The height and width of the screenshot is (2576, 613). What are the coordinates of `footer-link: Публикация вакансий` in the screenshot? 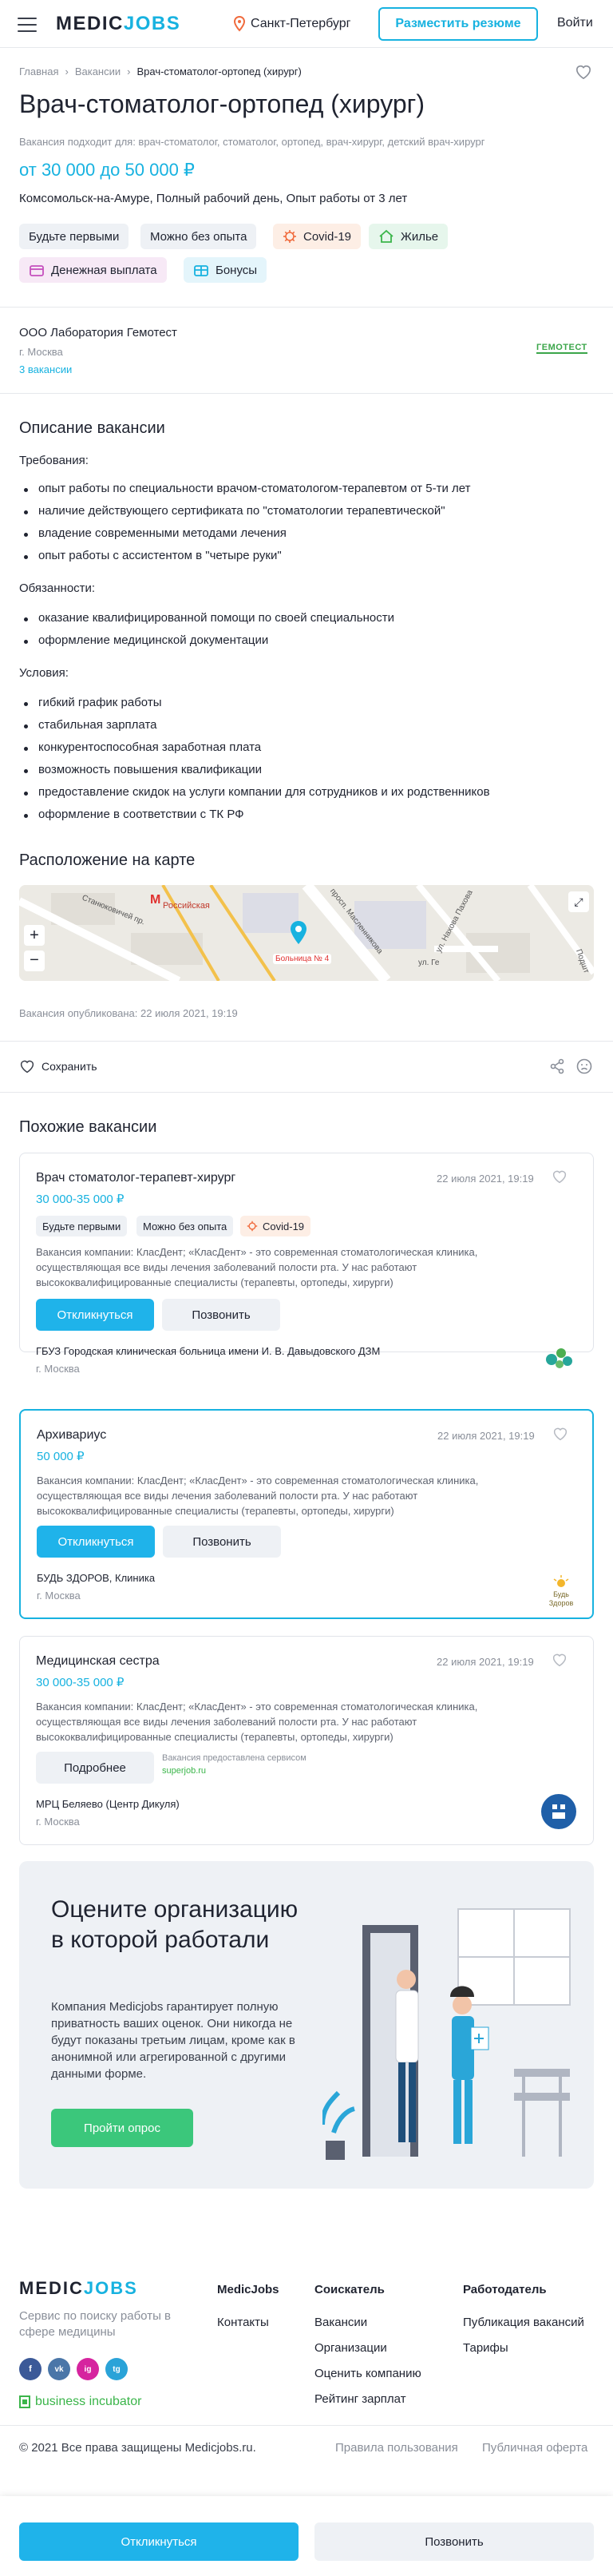 It's located at (523, 2327).